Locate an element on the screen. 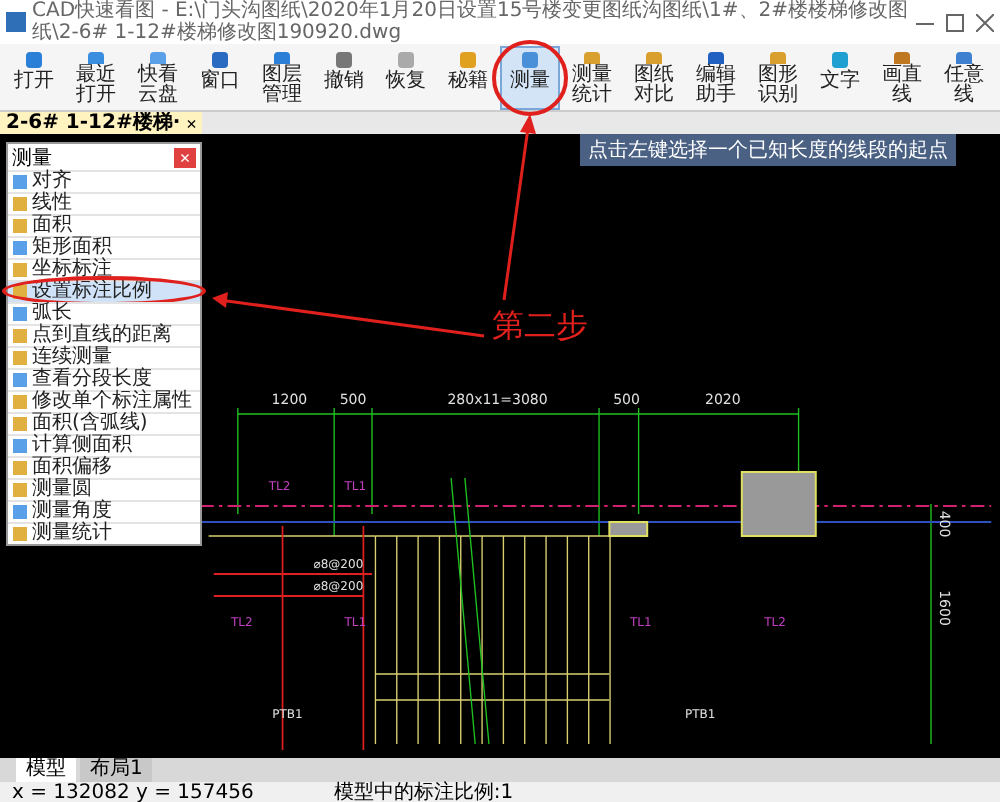  measure-menu-item: 坐标标注 is located at coordinates (104, 269).